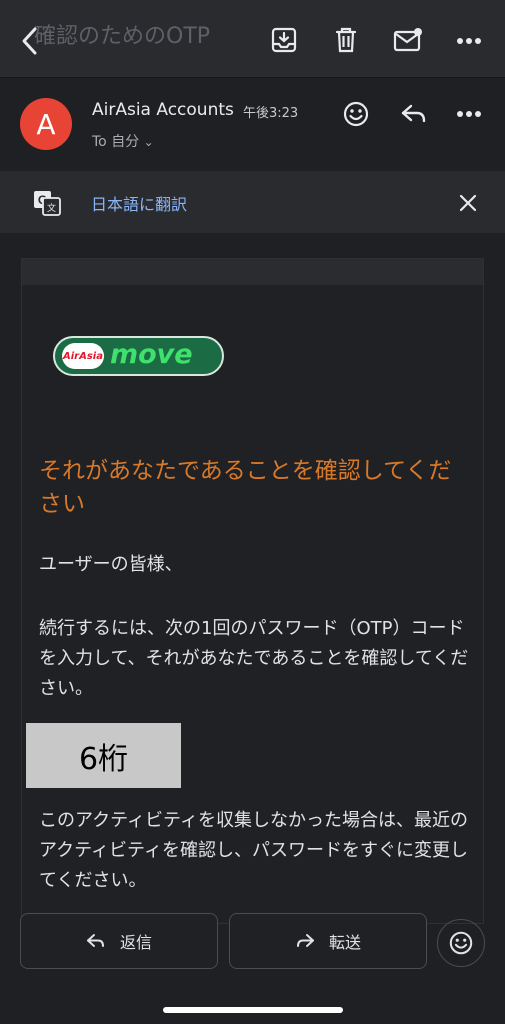 The height and width of the screenshot is (1024, 505). I want to click on reply-icon-button, so click(414, 114).